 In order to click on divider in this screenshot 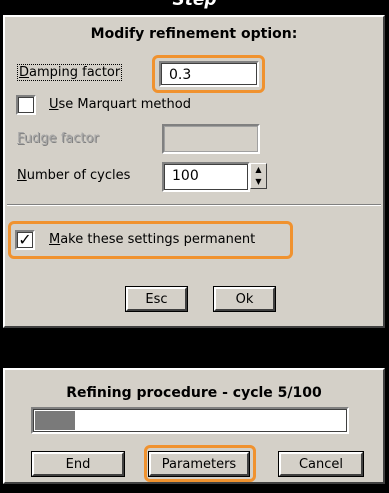, I will do `click(194, 205)`.